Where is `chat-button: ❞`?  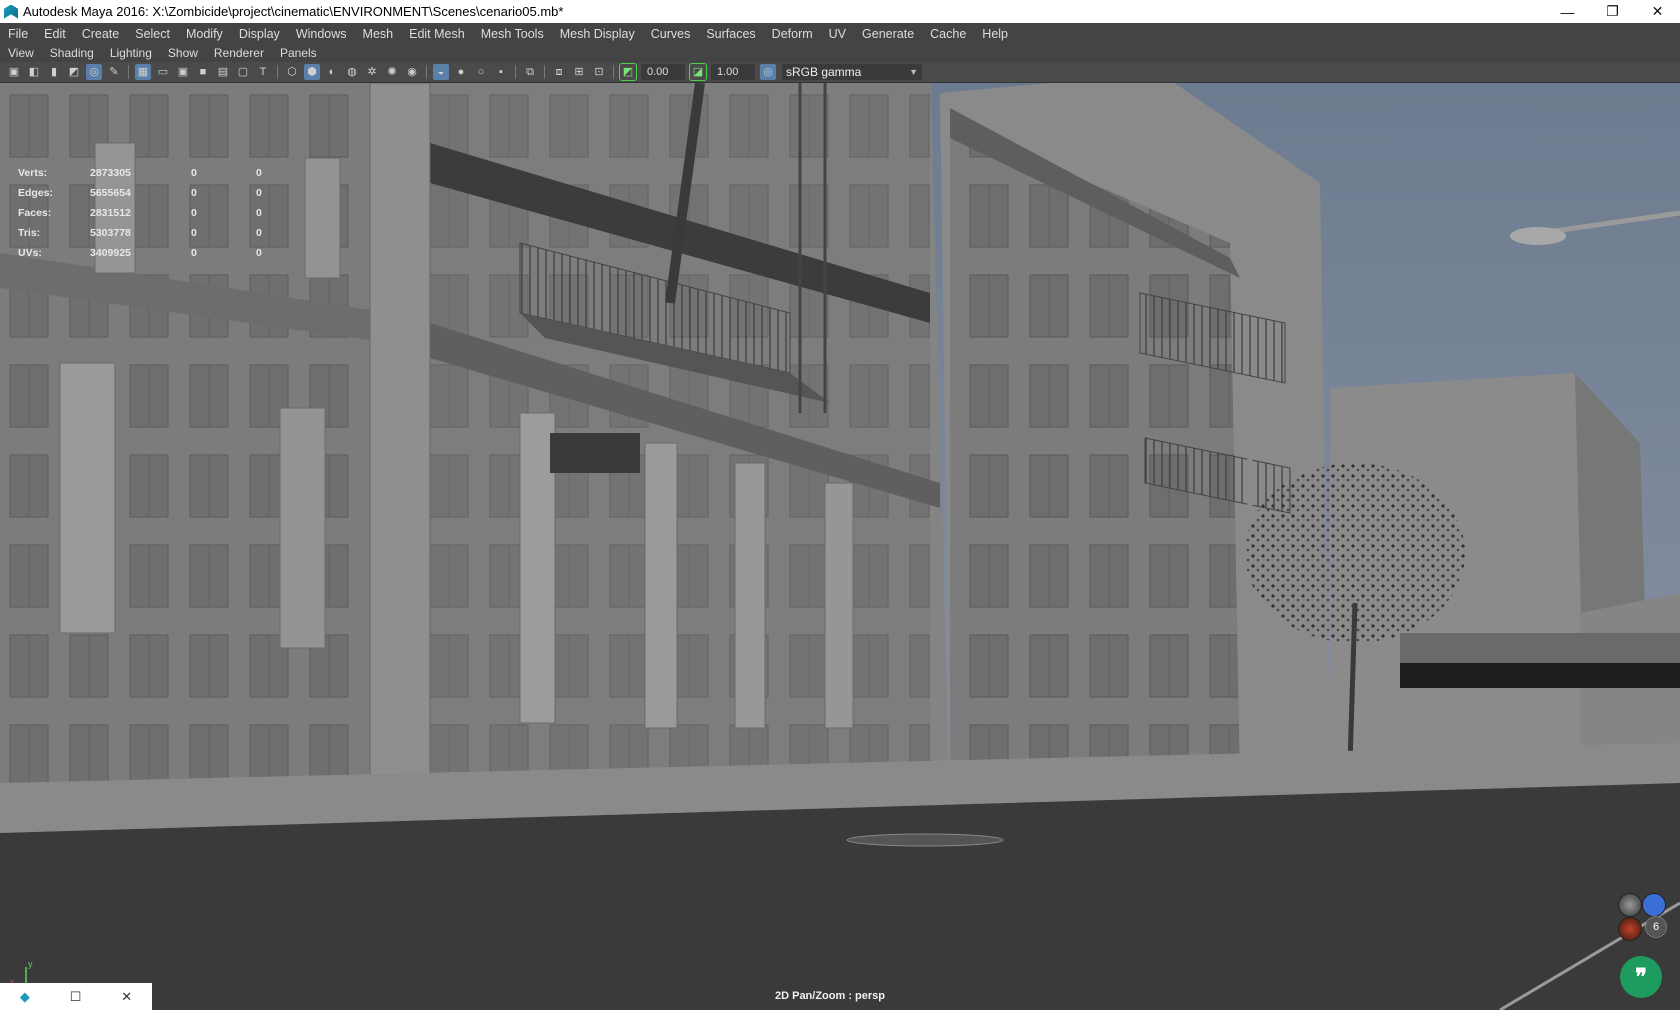
chat-button: ❞ is located at coordinates (1641, 977).